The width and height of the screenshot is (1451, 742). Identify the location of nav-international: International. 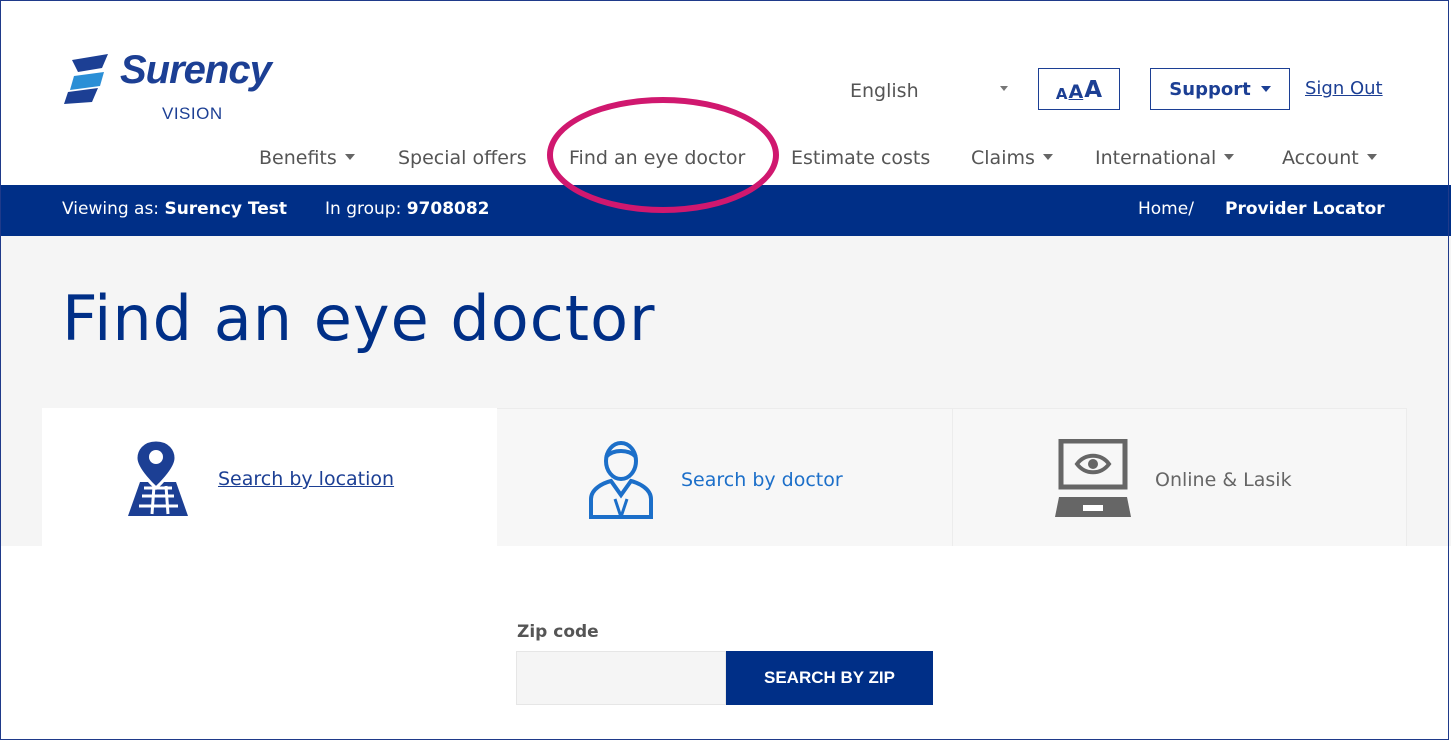
(1165, 158).